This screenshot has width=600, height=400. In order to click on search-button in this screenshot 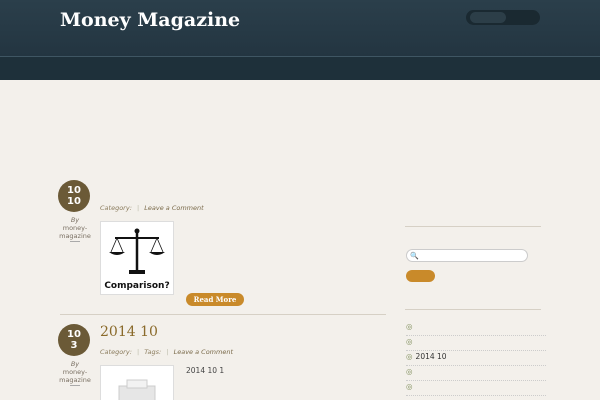, I will do `click(420, 276)`.